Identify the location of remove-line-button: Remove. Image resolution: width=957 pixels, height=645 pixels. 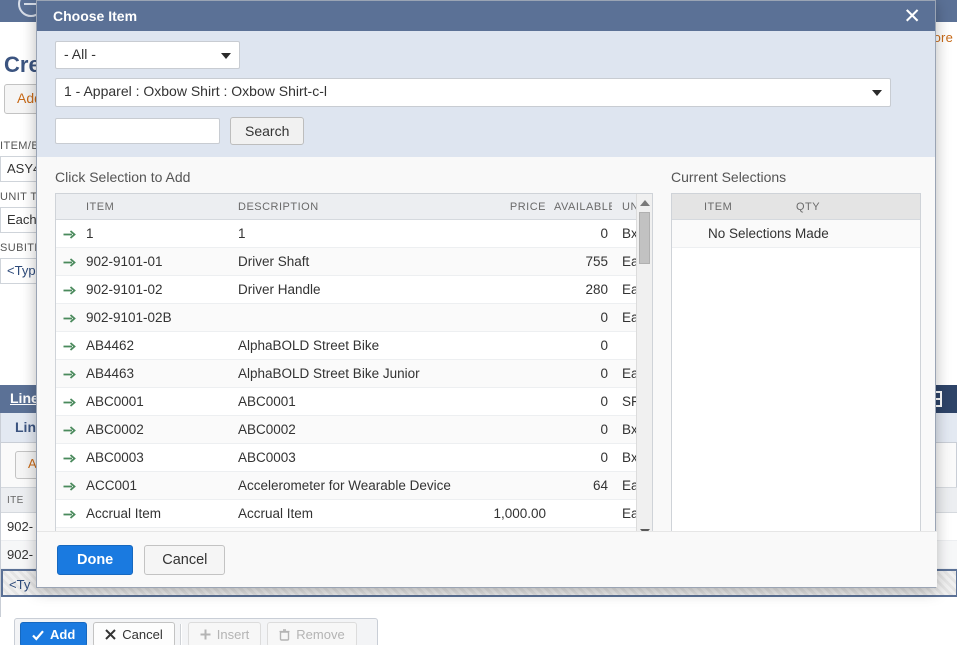
(312, 633).